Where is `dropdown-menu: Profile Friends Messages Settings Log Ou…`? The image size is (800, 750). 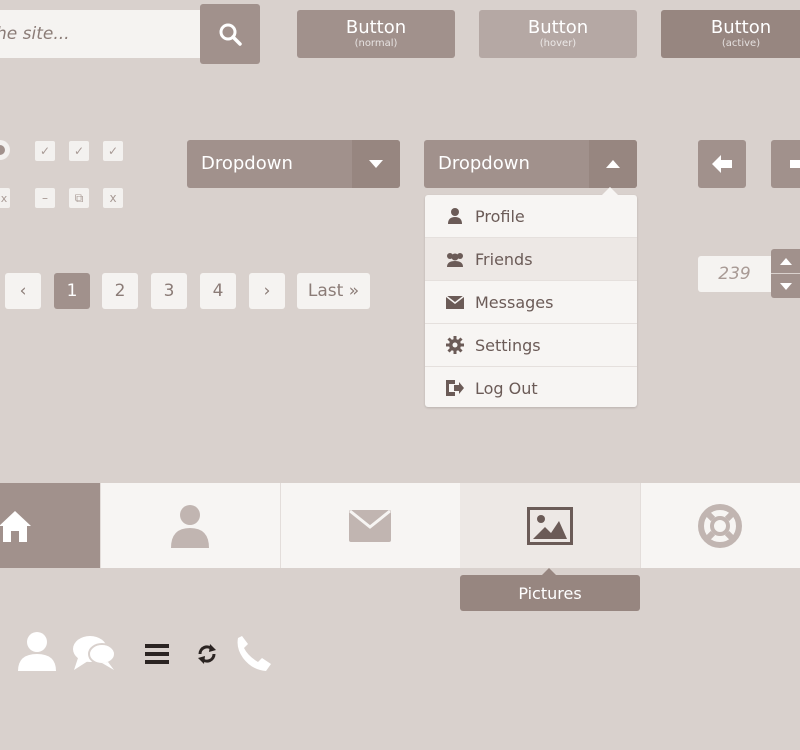 dropdown-menu: Profile Friends Messages Settings Log Ou… is located at coordinates (531, 298).